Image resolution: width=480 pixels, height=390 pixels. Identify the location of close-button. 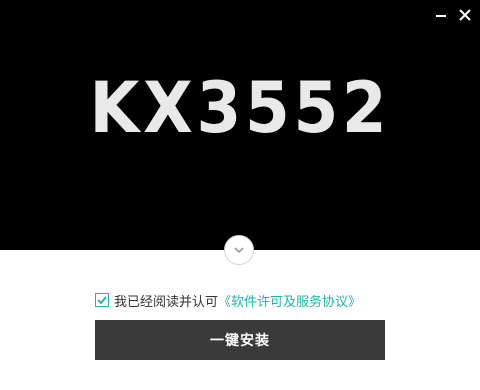
(465, 15).